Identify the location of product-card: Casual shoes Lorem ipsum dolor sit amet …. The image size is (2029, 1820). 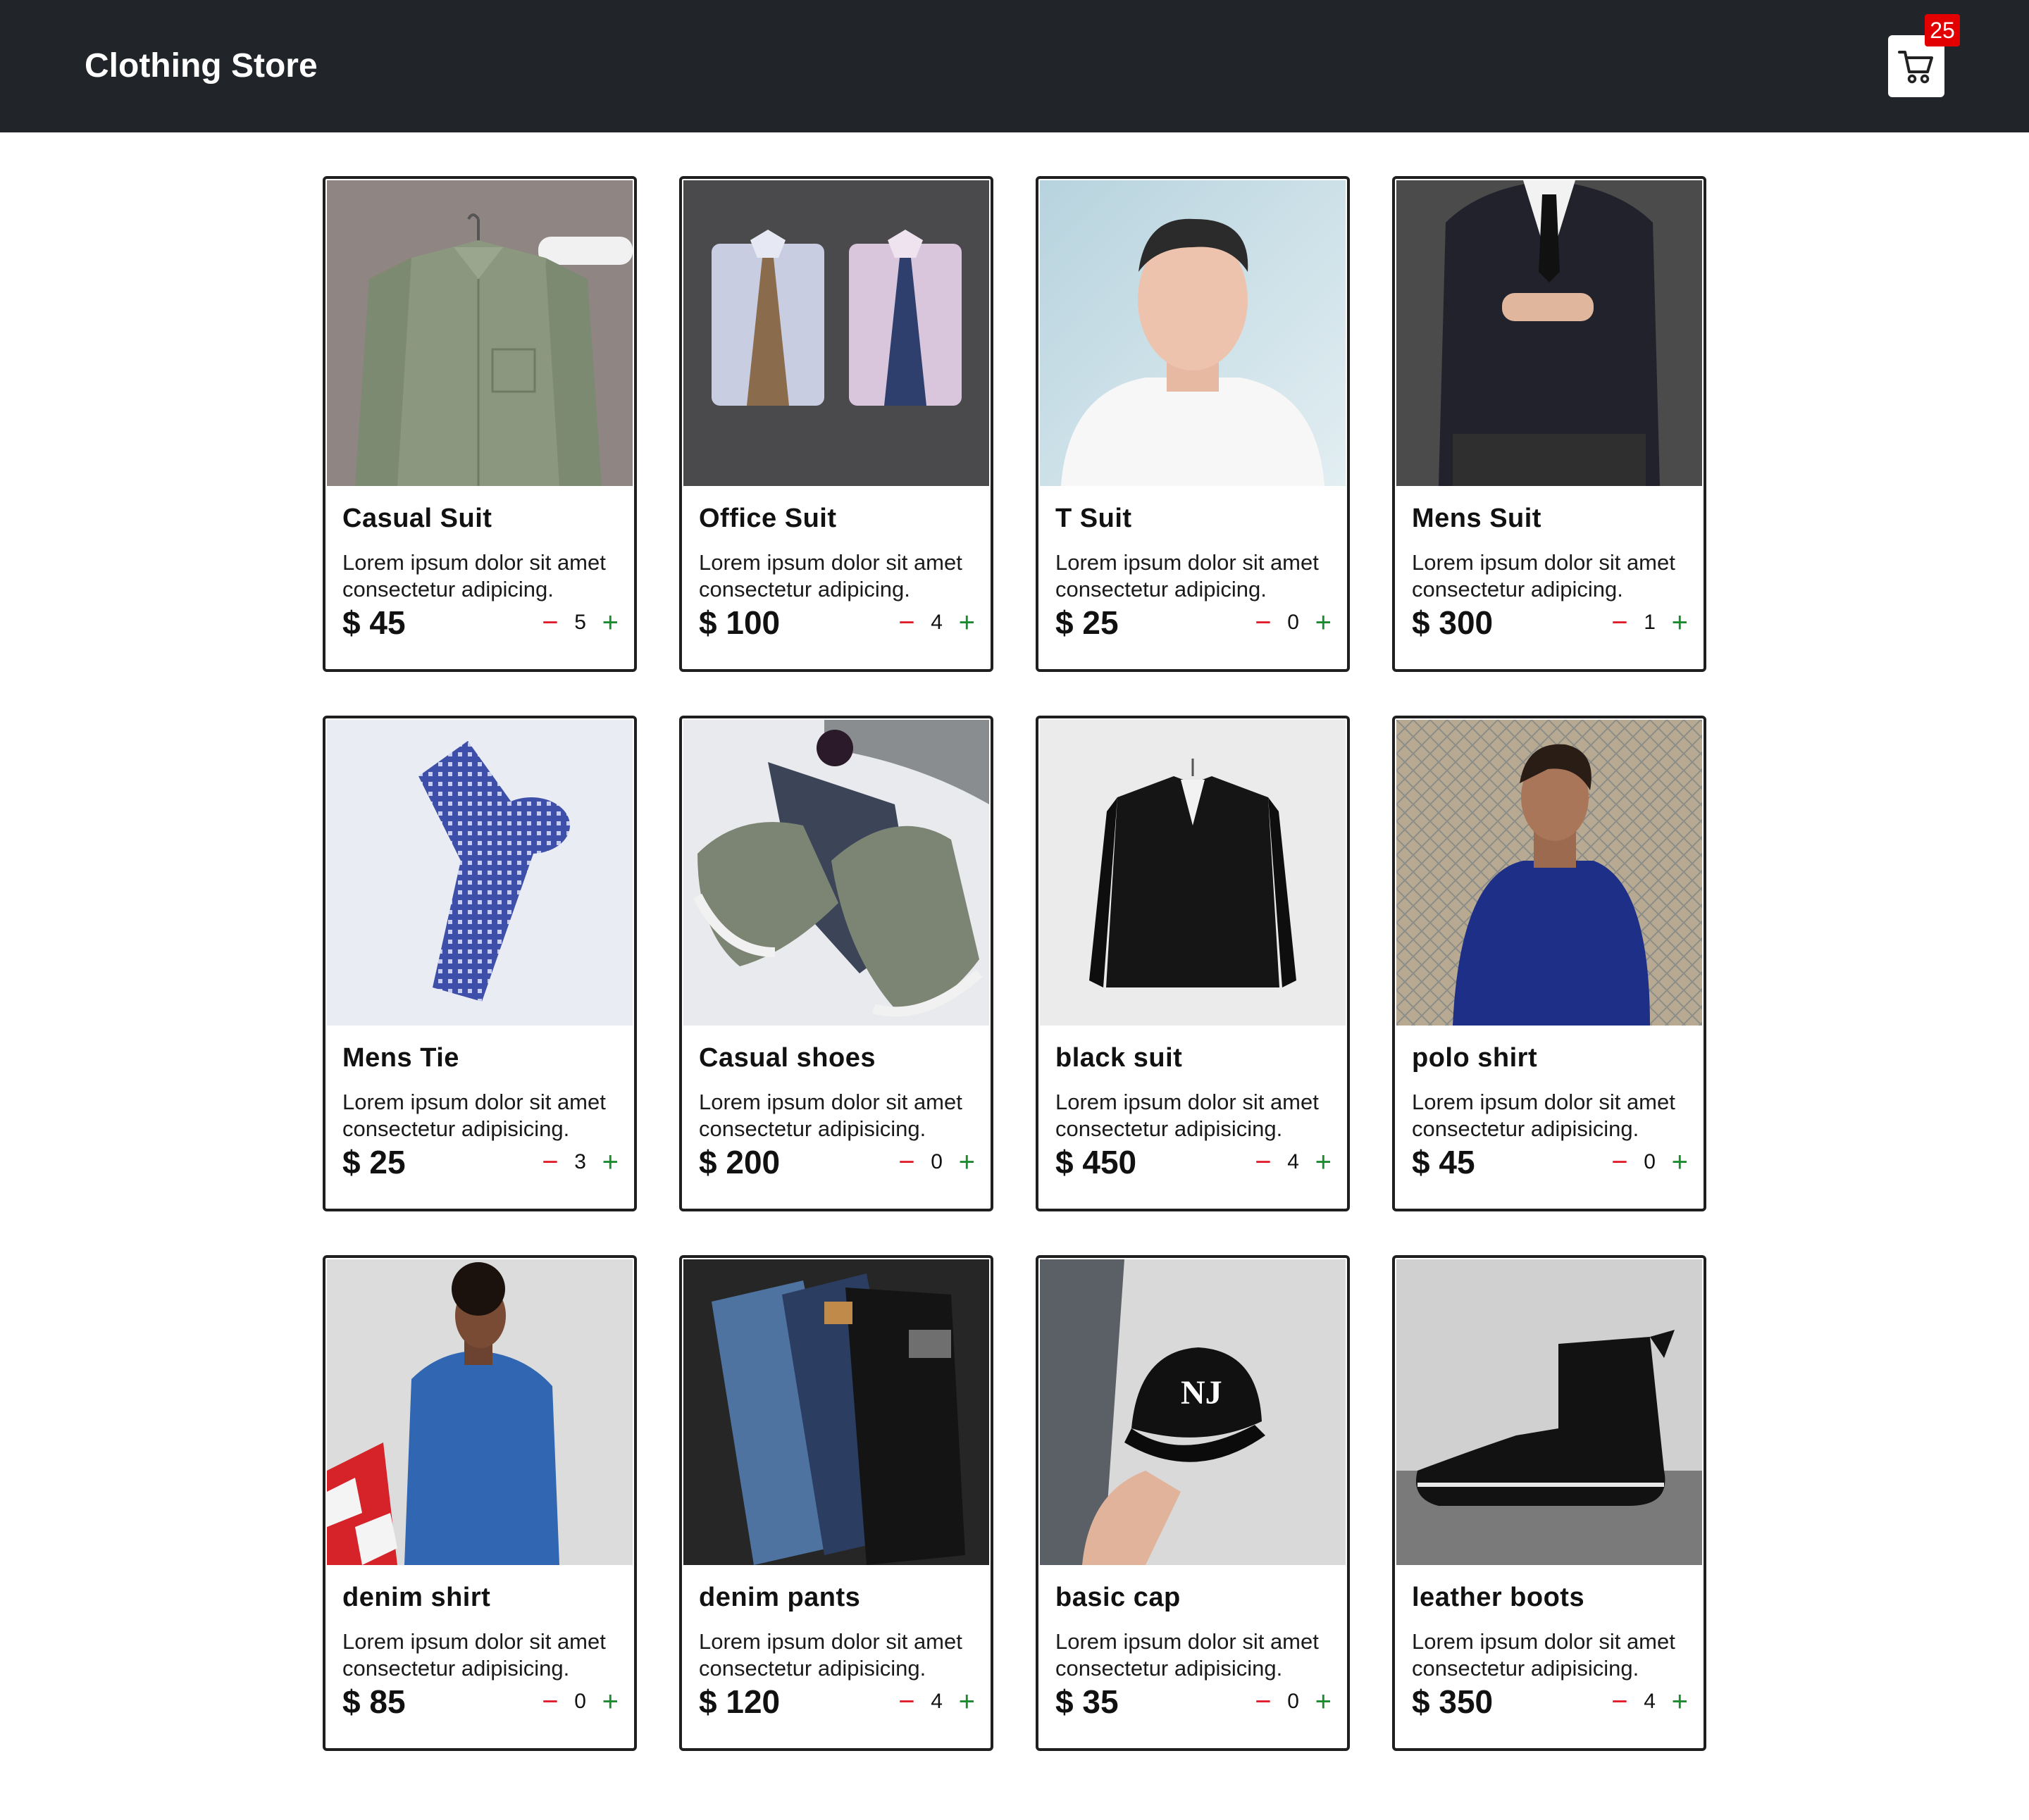
(836, 964).